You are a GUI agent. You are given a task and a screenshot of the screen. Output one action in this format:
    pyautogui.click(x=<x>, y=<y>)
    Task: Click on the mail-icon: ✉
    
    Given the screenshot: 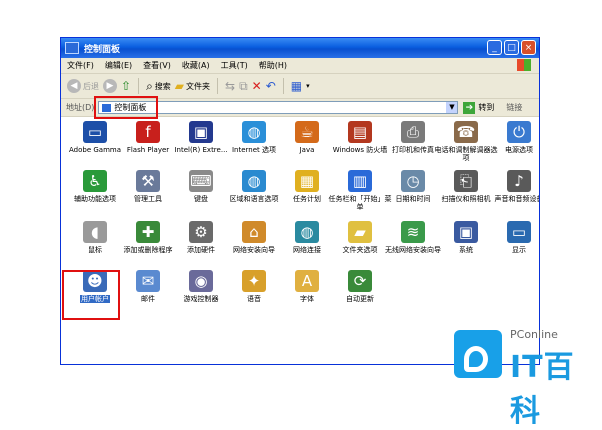 What is the action you would take?
    pyautogui.click(x=148, y=281)
    